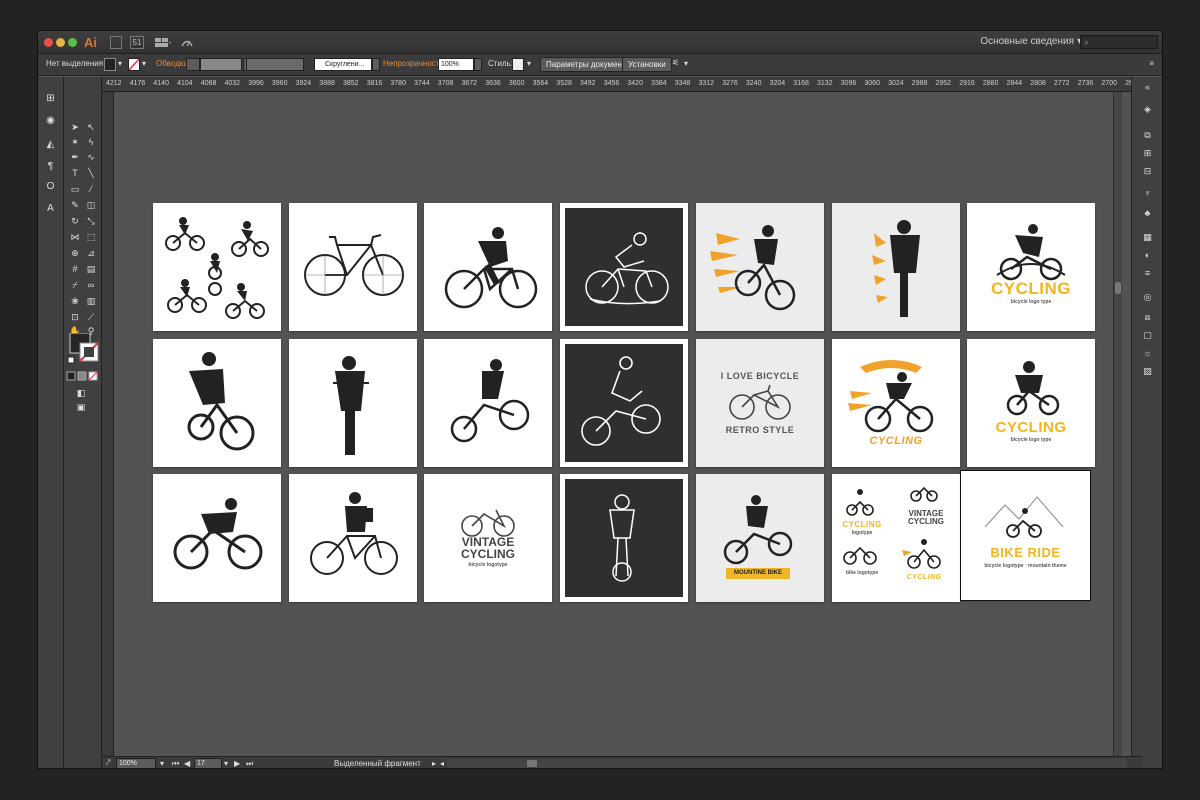 This screenshot has width=1200, height=800. Describe the element at coordinates (1117, 424) in the screenshot. I see `vertical-scrollbar` at that location.